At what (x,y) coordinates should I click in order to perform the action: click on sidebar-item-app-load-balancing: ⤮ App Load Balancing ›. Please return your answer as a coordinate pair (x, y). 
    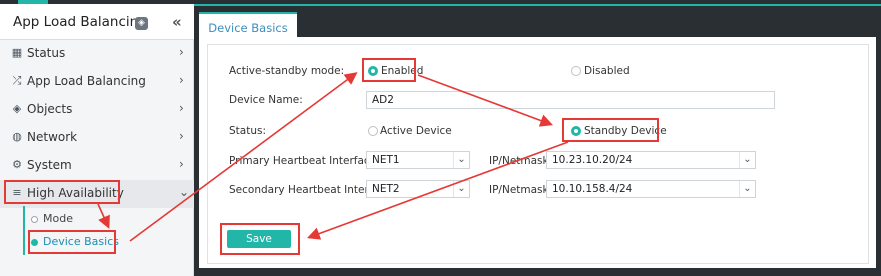
    Looking at the image, I should click on (97, 82).